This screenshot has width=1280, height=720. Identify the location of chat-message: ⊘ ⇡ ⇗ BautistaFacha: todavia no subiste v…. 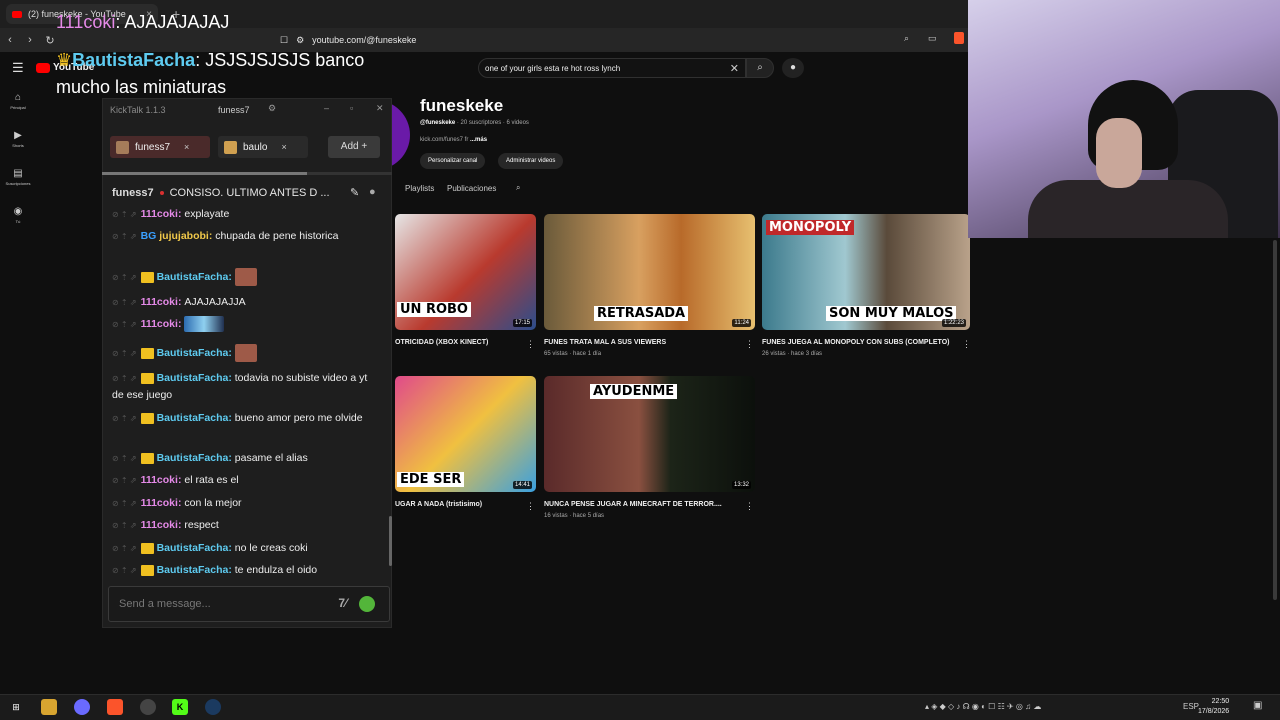
(243, 387).